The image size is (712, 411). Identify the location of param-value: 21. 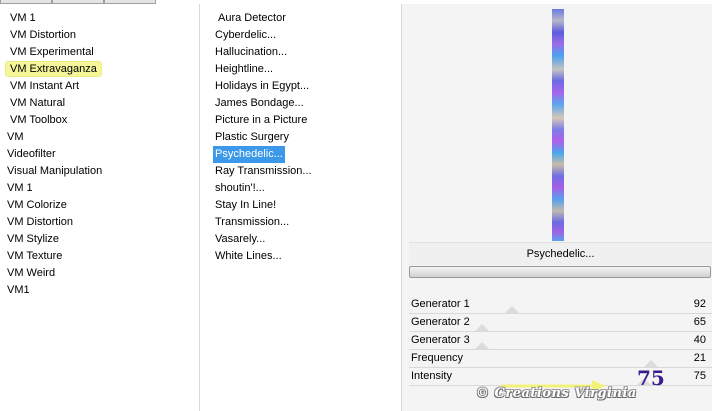
(699, 358).